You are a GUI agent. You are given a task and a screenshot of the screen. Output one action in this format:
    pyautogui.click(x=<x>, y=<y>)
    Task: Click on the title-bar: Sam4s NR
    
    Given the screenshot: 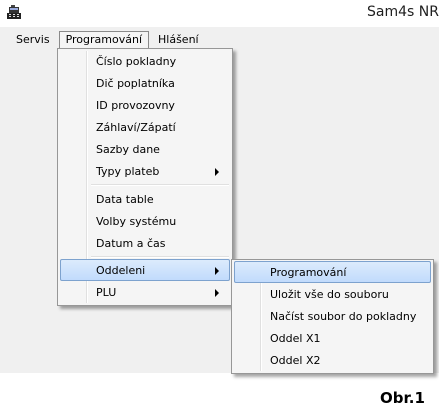 What is the action you would take?
    pyautogui.click(x=219, y=13)
    